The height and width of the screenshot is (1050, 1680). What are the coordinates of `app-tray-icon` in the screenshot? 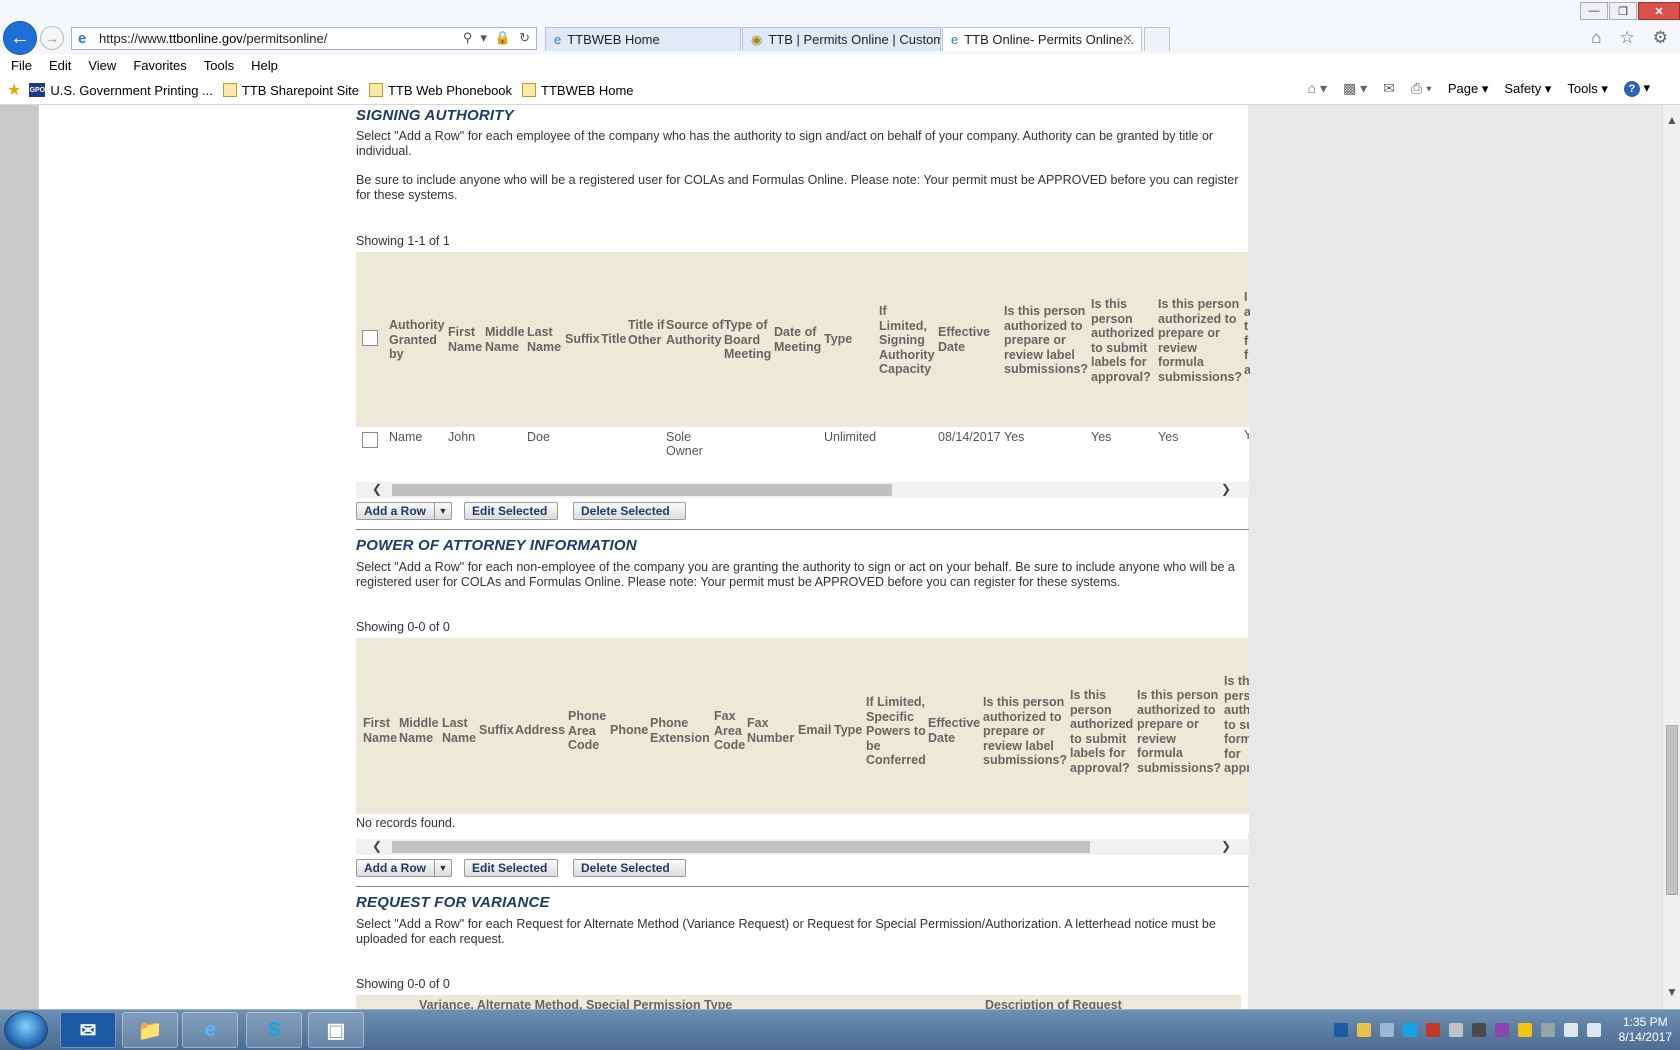 It's located at (1501, 1030).